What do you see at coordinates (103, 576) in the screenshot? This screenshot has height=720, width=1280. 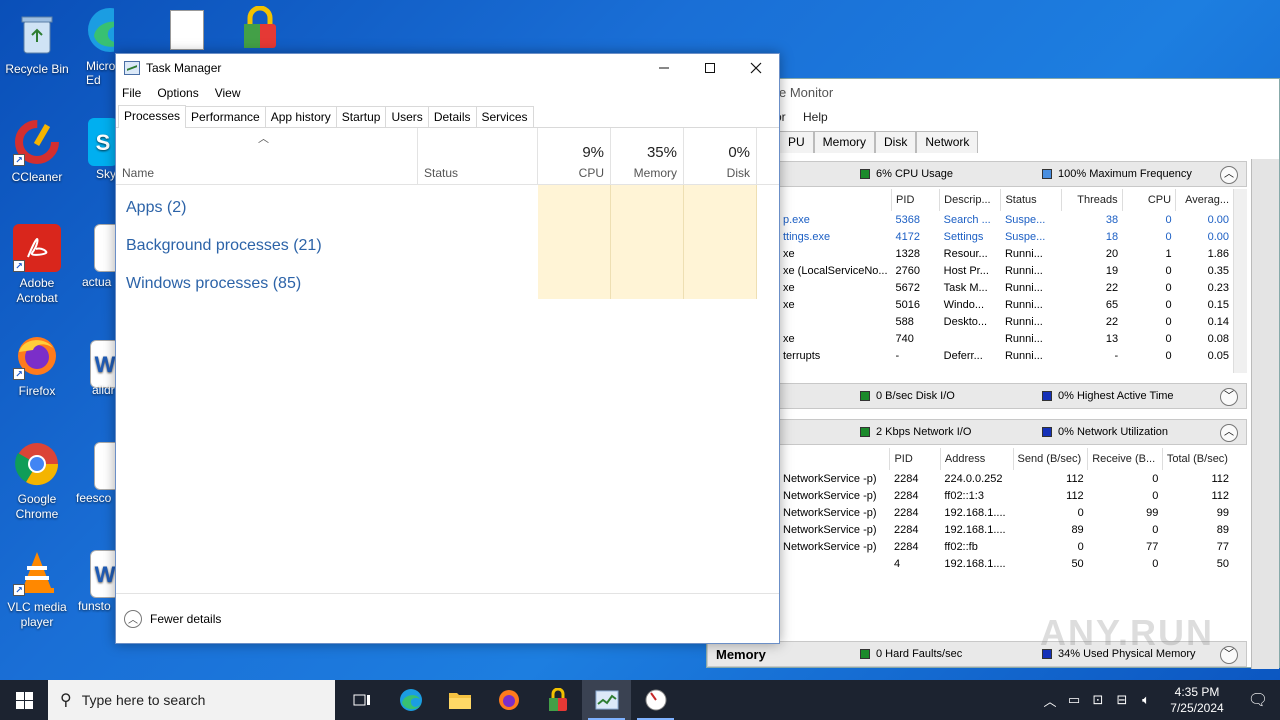 I see `desktop-icon-file-funstor: W` at bounding box center [103, 576].